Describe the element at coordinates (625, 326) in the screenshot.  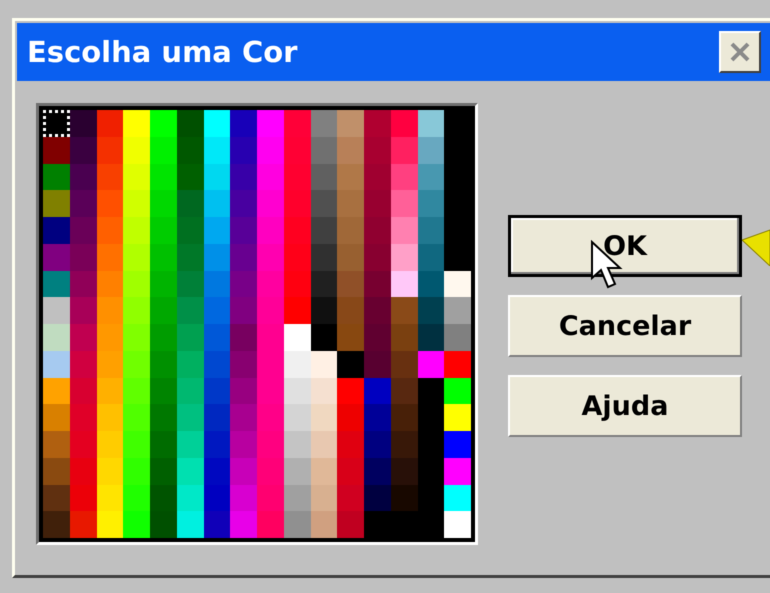
I see `dialog-button: Cancelar` at that location.